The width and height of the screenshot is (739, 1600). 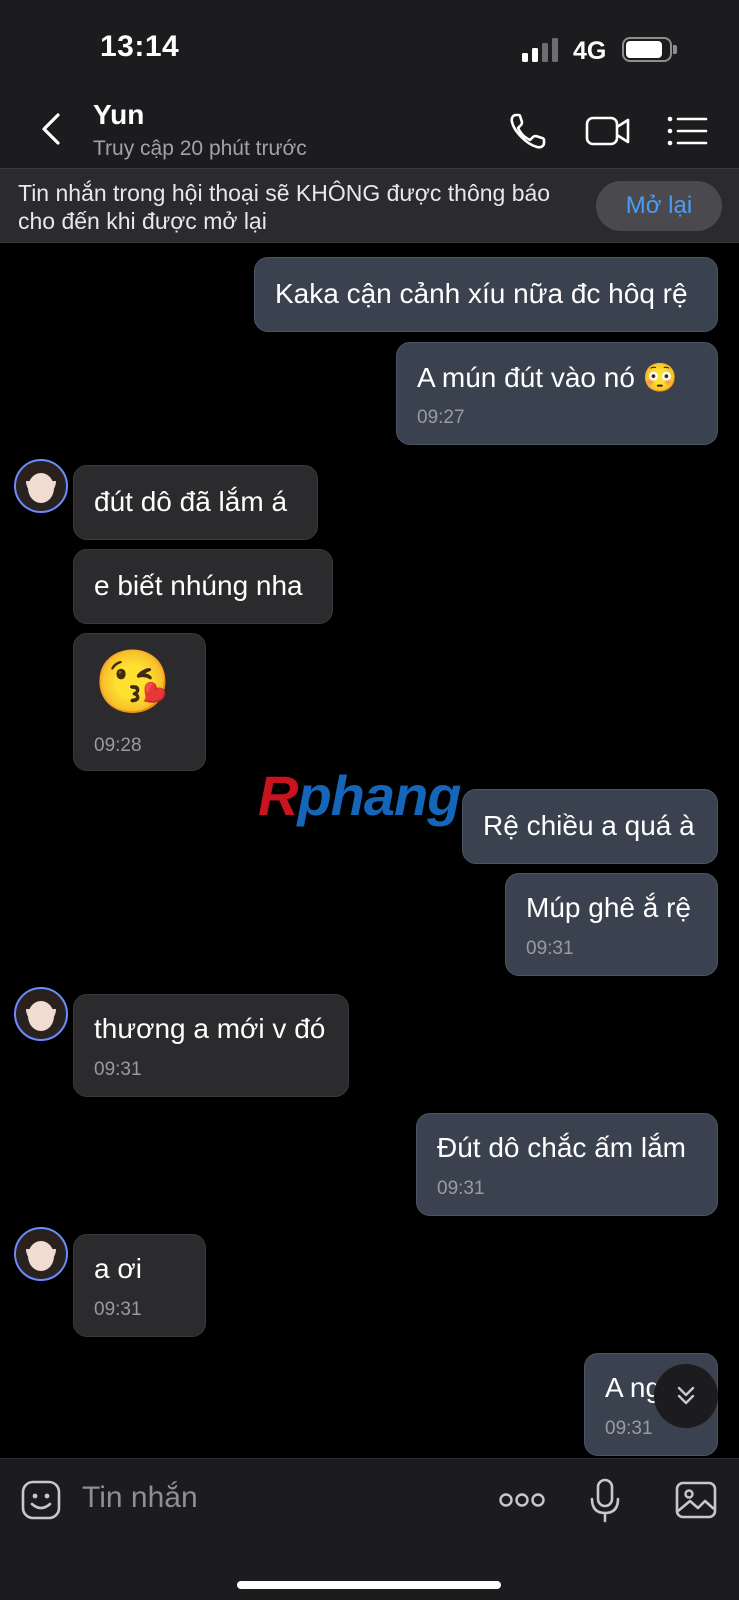 I want to click on network-type: 4G, so click(x=590, y=51).